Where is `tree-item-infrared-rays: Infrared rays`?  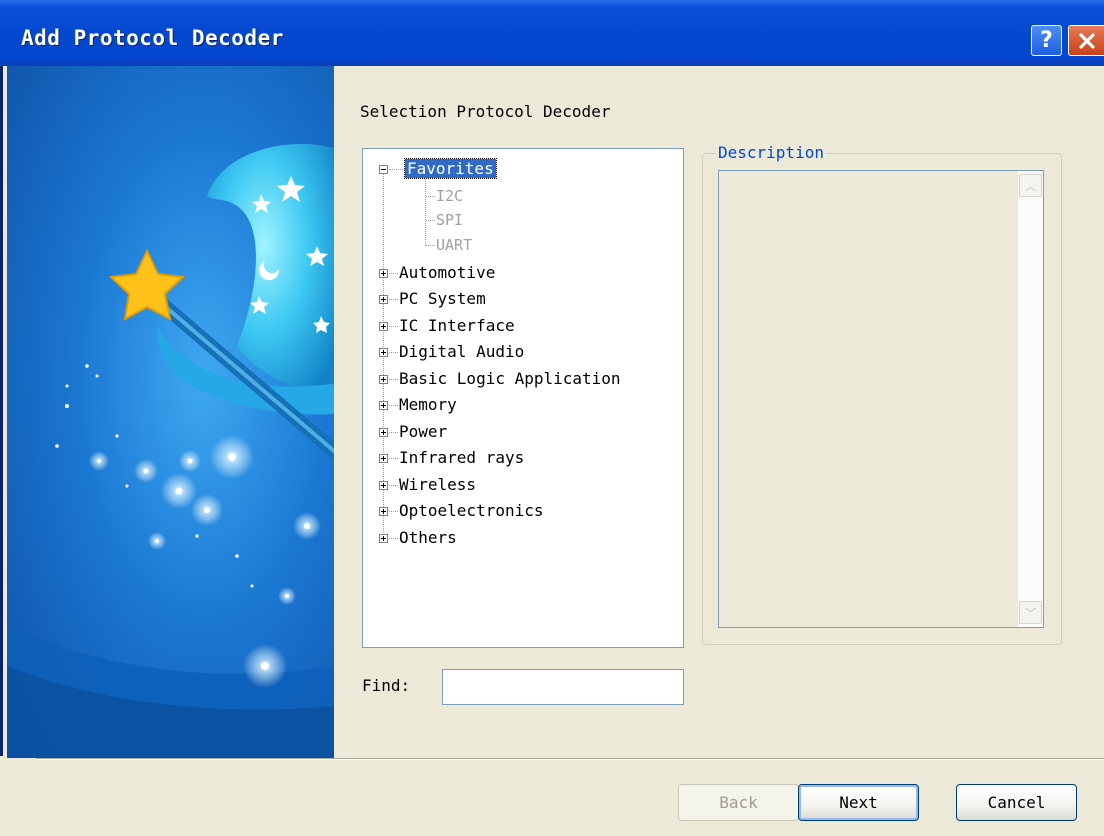 tree-item-infrared-rays: Infrared rays is located at coordinates (461, 458).